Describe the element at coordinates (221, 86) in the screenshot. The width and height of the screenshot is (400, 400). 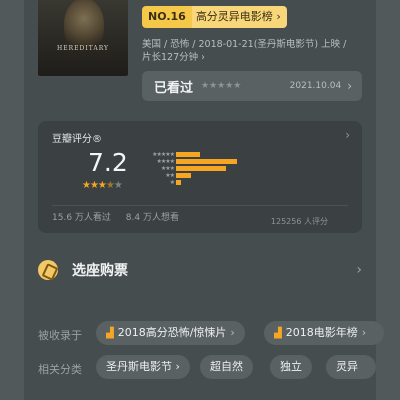
I see `user-rating-stars: ★★★★★` at that location.